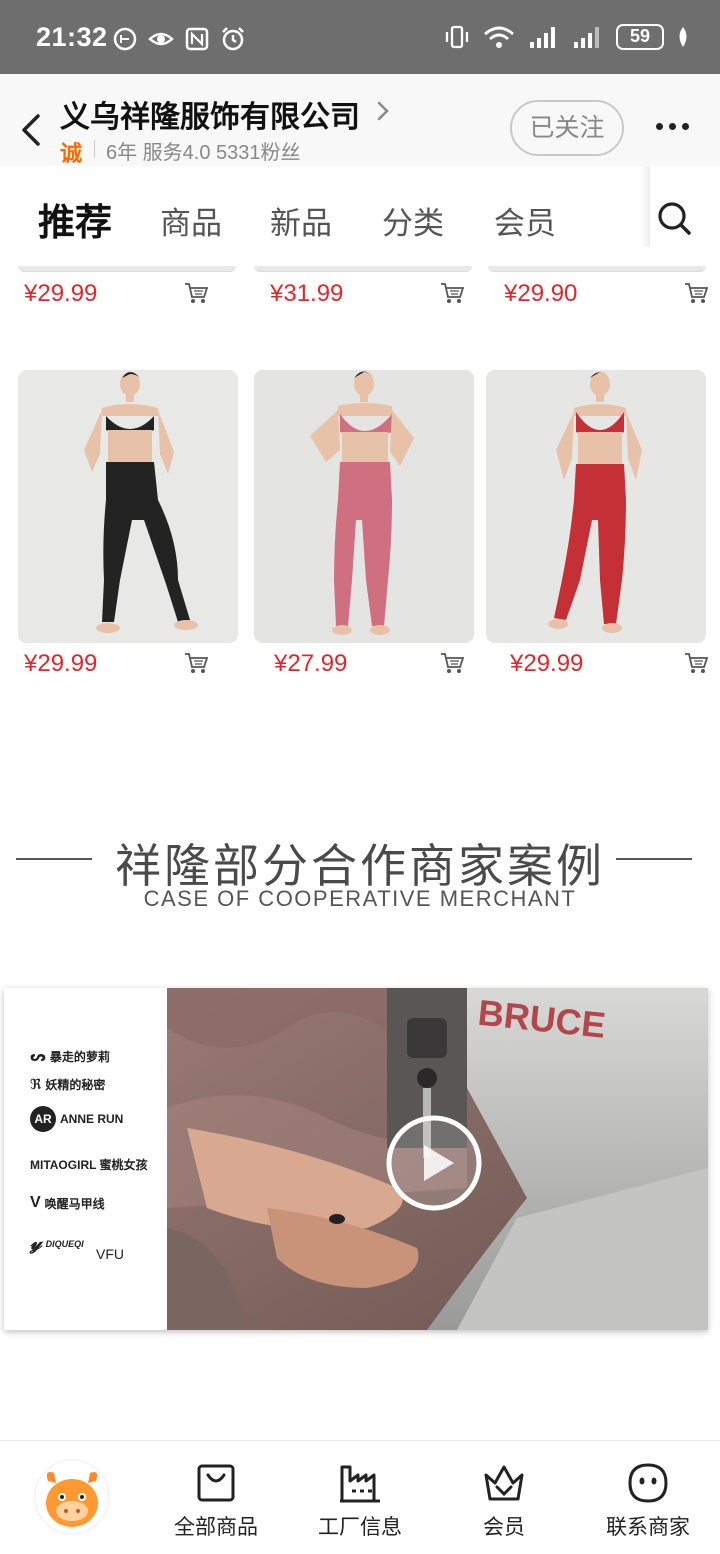 Image resolution: width=720 pixels, height=1554 pixels. What do you see at coordinates (191, 220) in the screenshot?
I see `tab-products: 商品` at bounding box center [191, 220].